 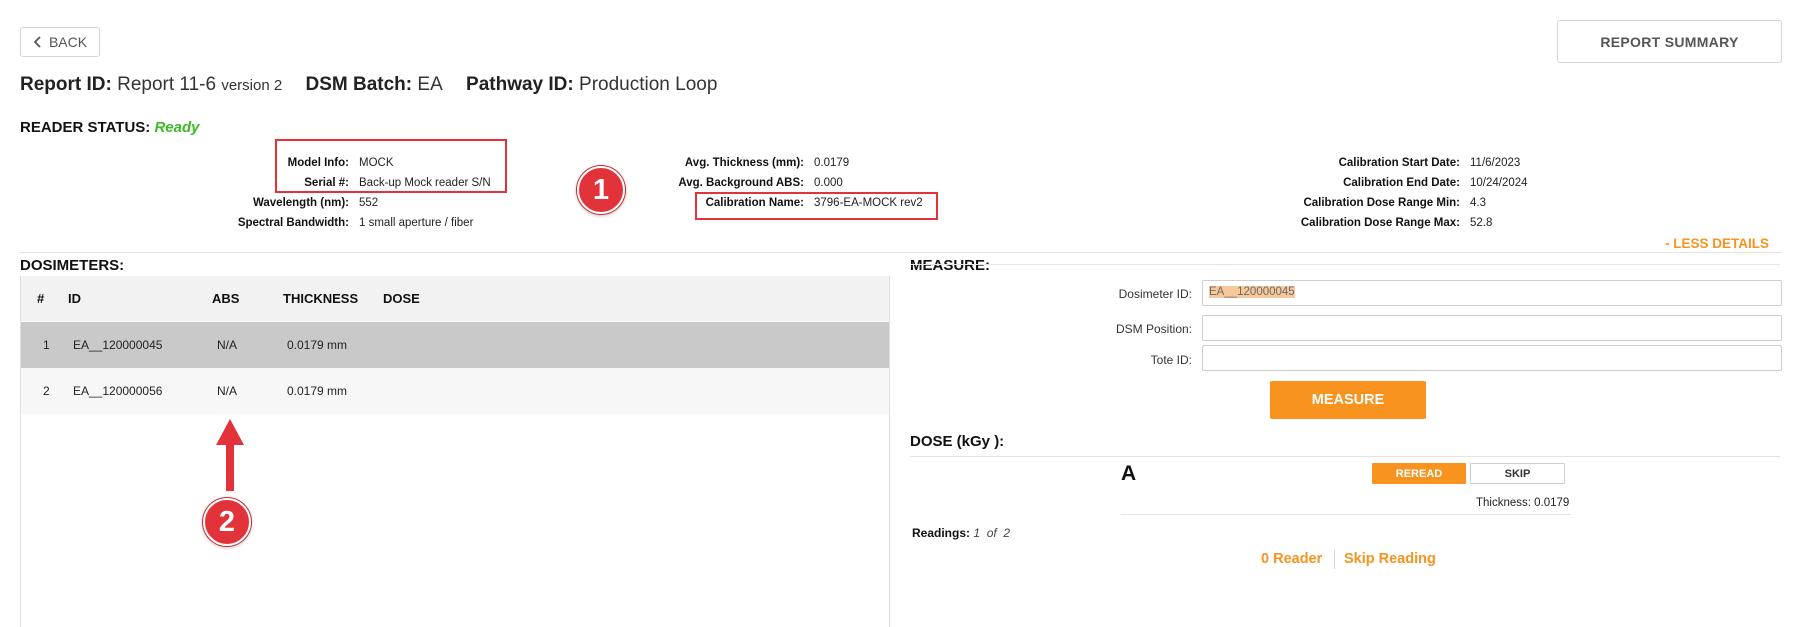 What do you see at coordinates (648, 84) in the screenshot?
I see `pathway-id-value: Production Loop` at bounding box center [648, 84].